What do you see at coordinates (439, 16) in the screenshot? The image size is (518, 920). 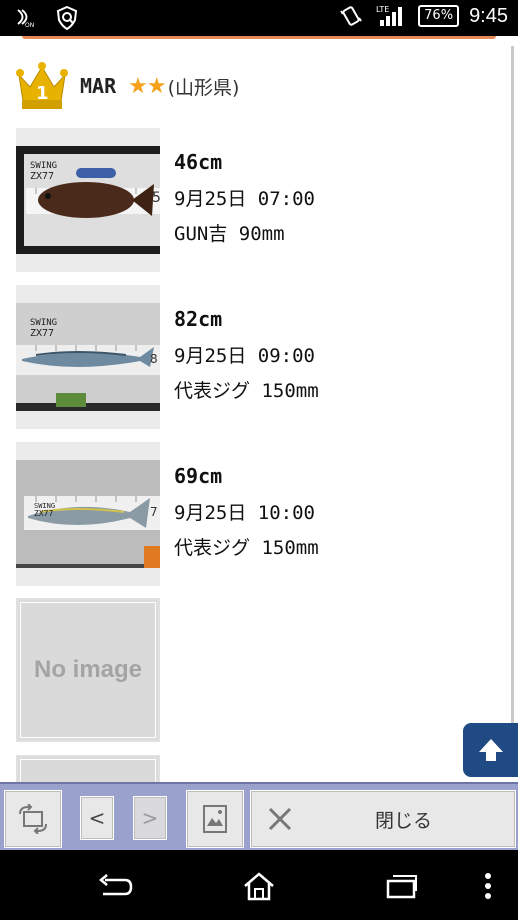 I see `battery-indicator: 76%` at bounding box center [439, 16].